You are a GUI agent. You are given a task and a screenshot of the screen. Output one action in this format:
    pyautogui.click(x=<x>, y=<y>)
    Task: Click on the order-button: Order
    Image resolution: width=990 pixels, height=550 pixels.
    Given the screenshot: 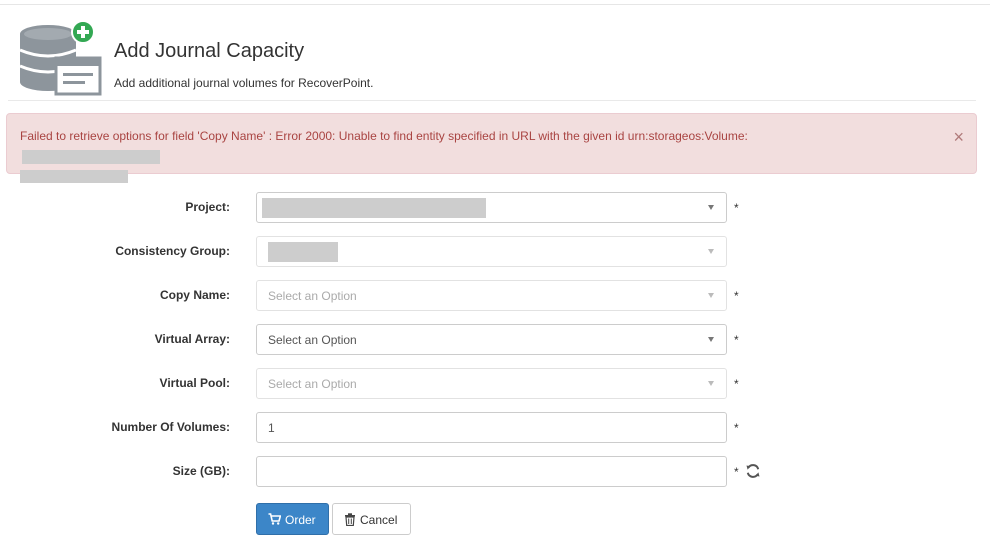 What is the action you would take?
    pyautogui.click(x=292, y=519)
    